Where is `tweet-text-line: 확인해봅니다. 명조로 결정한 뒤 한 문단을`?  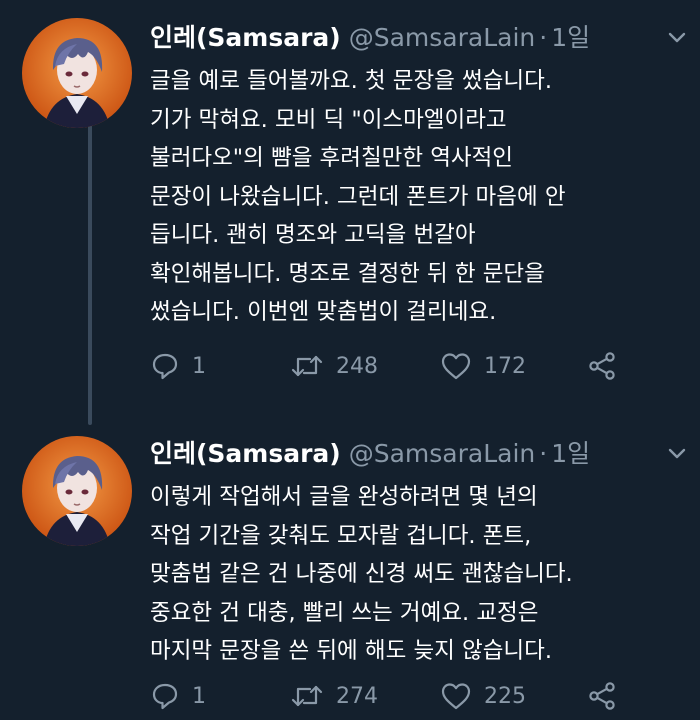 tweet-text-line: 확인해봅니다. 명조로 결정한 뒤 한 문단을 is located at coordinates (347, 273).